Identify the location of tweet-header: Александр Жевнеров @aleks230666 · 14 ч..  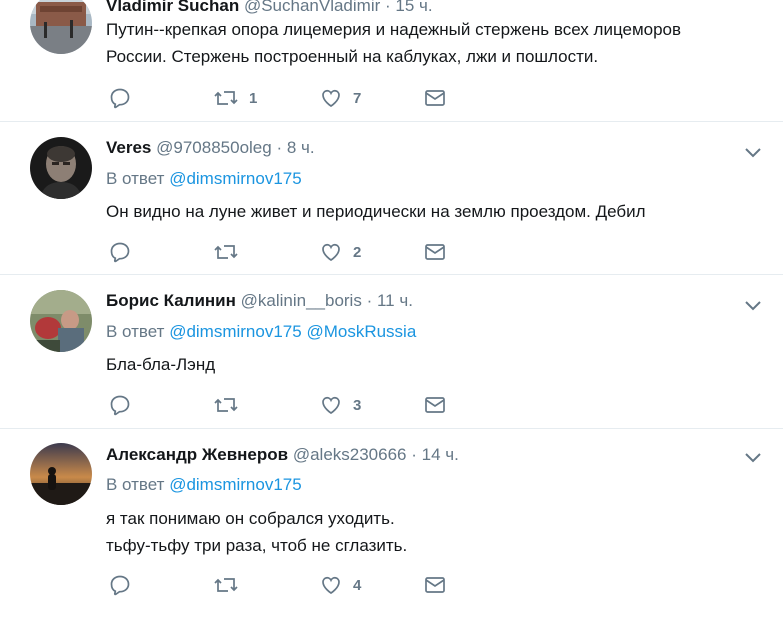
(282, 455).